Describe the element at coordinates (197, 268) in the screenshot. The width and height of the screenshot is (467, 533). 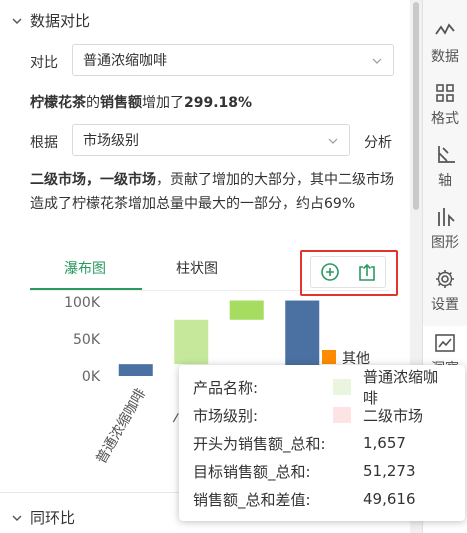
I see `tab-bar: 柱状图` at that location.